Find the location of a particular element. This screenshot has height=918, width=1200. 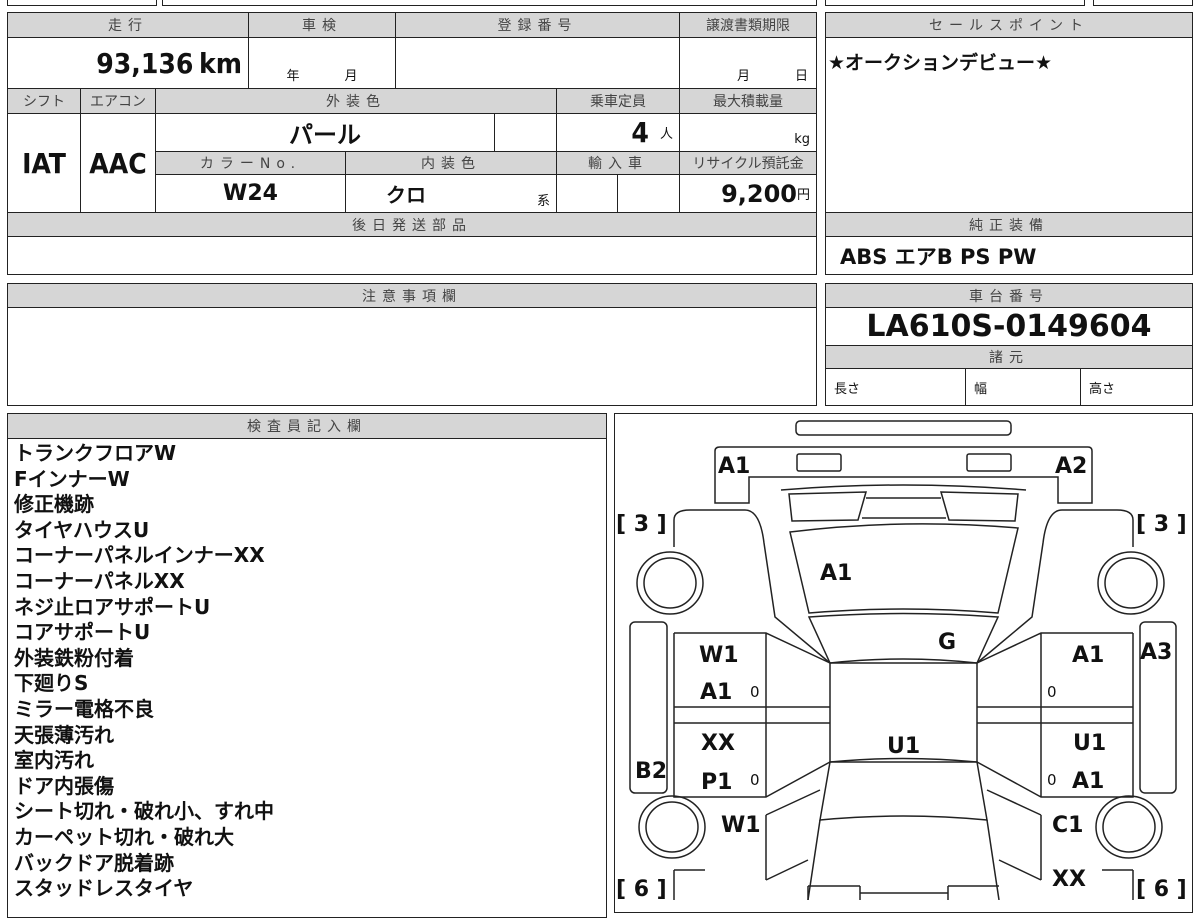

mark-fender-right: C1 is located at coordinates (1067, 825).